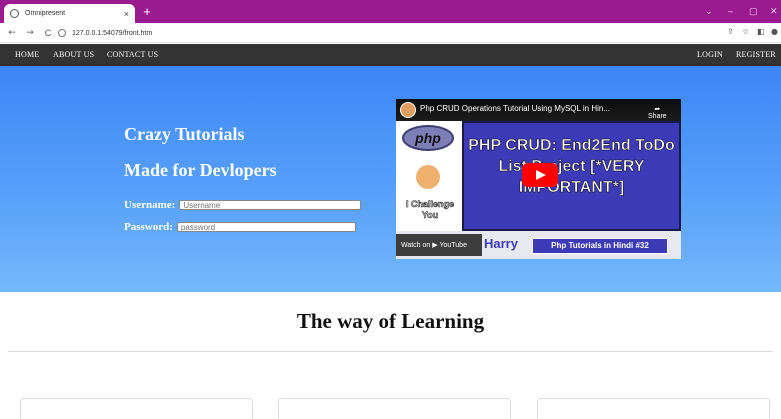 The width and height of the screenshot is (781, 419). I want to click on divider, so click(390, 351).